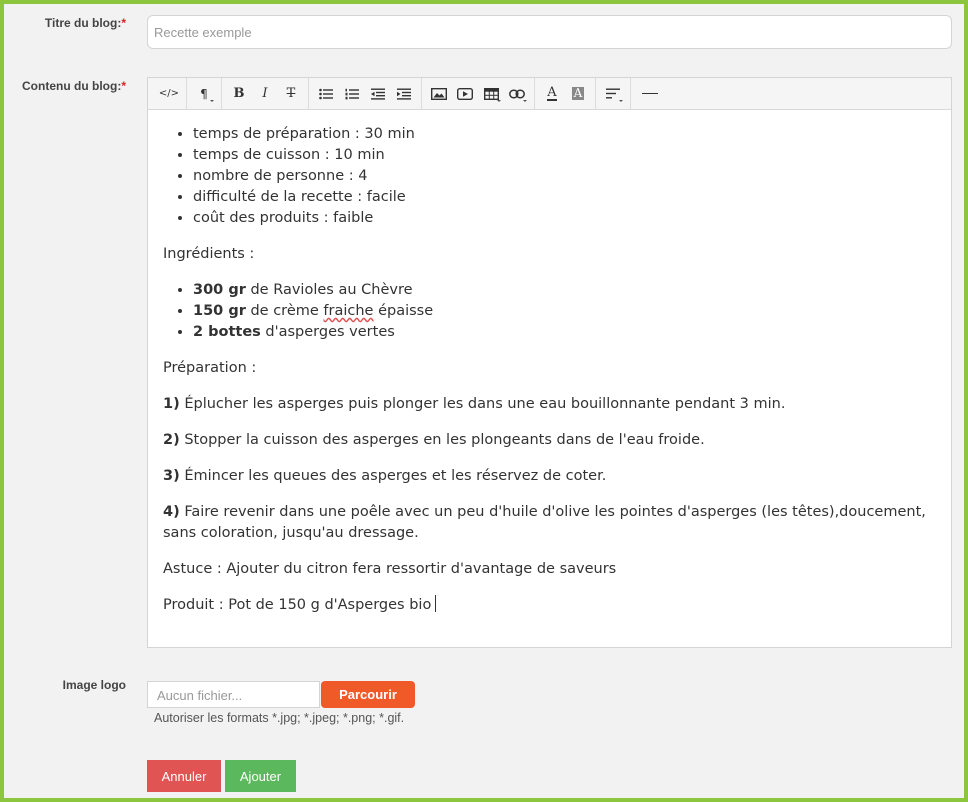 The image size is (968, 802). I want to click on background-color-button: A, so click(578, 94).